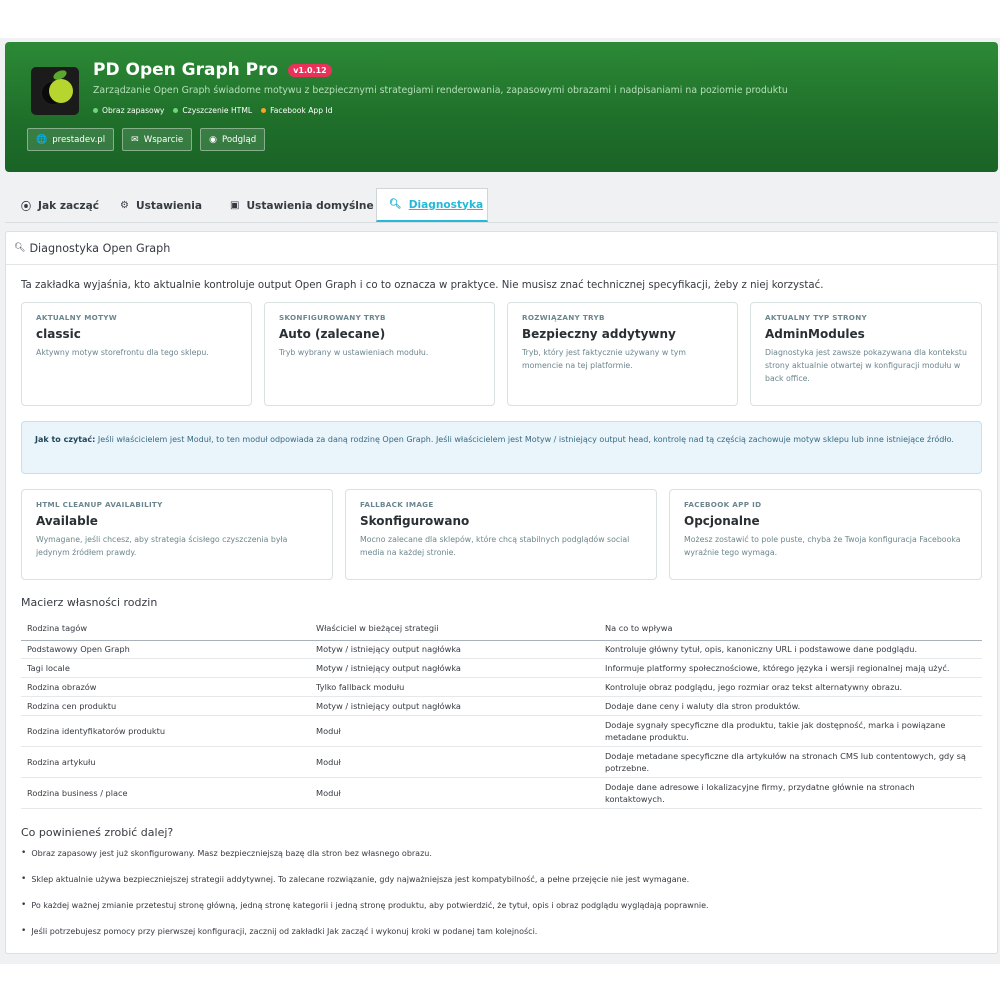 This screenshot has height=1000, width=1000. I want to click on flag-html-cleanup: Czyszczenie HTML, so click(212, 110).